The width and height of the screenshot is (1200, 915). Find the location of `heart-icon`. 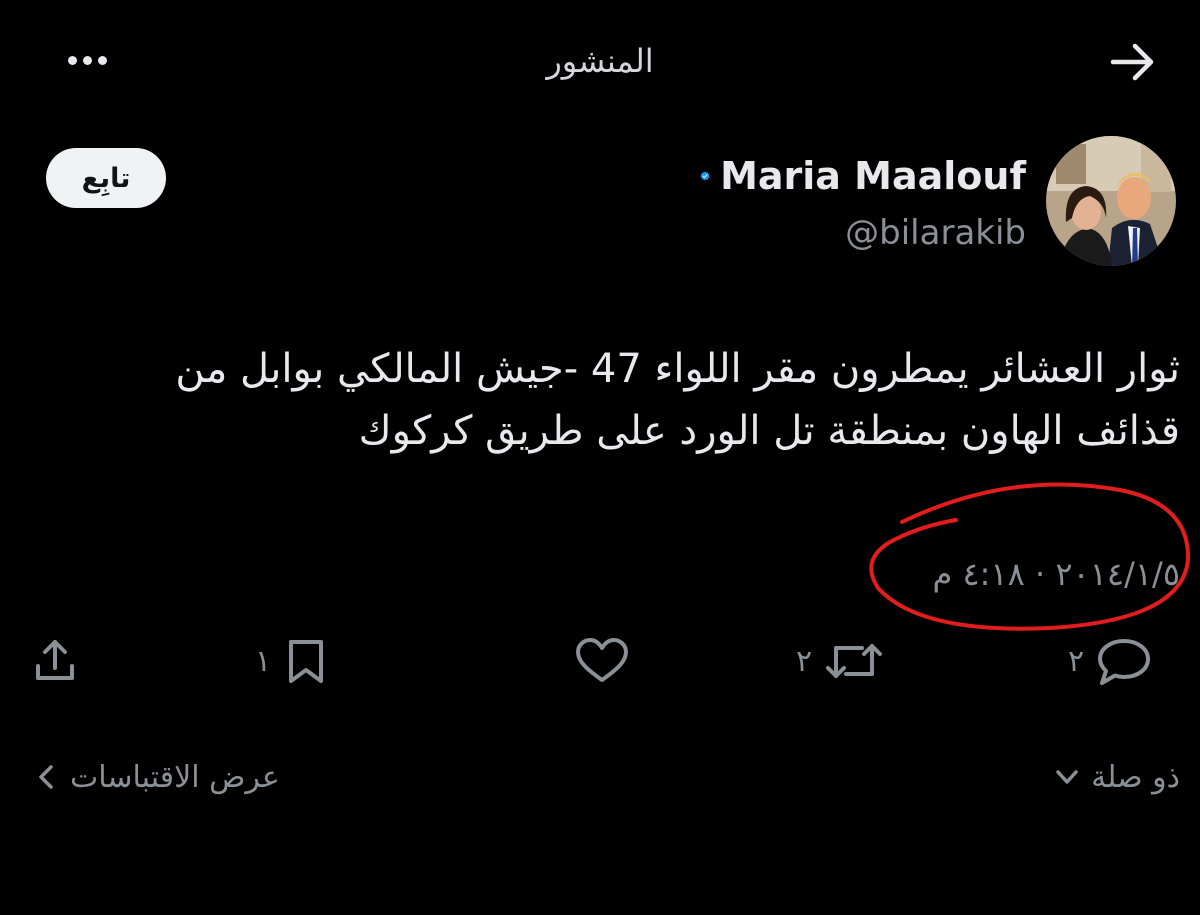

heart-icon is located at coordinates (602, 660).